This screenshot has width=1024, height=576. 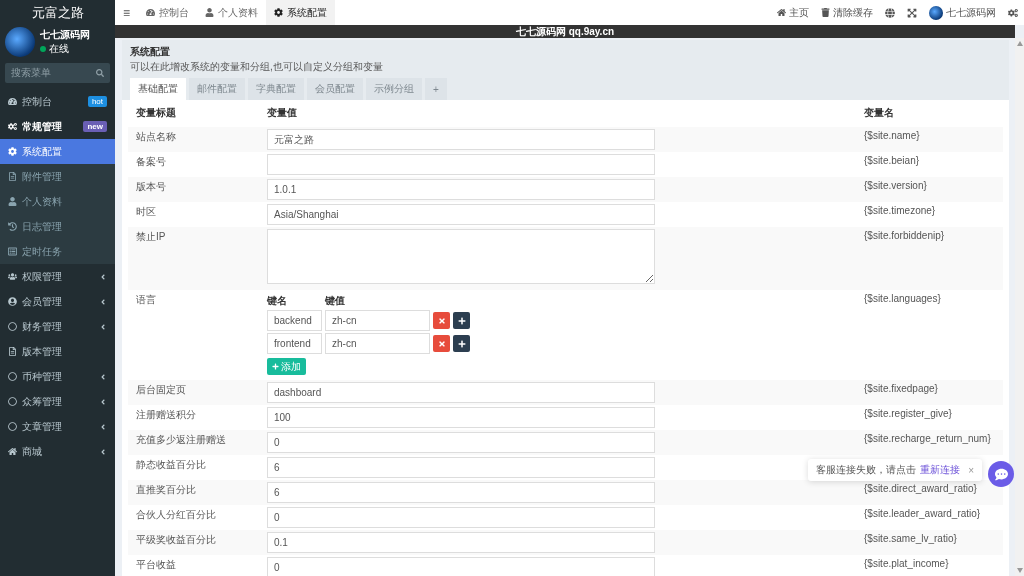 I want to click on variable-title: 语言, so click(x=146, y=300).